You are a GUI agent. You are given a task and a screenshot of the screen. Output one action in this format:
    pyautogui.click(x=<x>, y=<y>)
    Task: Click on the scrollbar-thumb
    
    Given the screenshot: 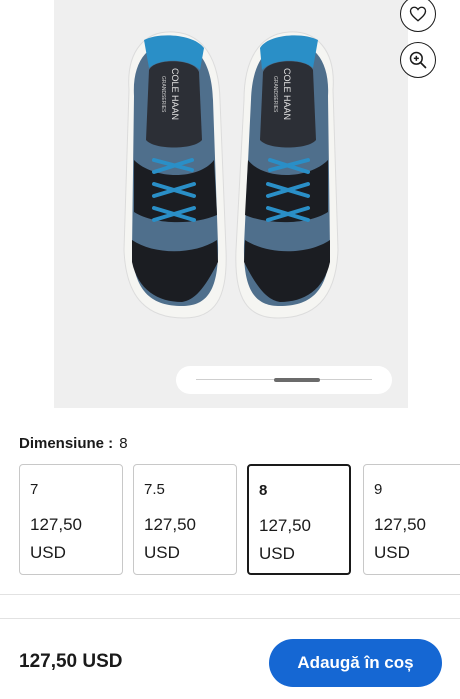 What is the action you would take?
    pyautogui.click(x=297, y=380)
    